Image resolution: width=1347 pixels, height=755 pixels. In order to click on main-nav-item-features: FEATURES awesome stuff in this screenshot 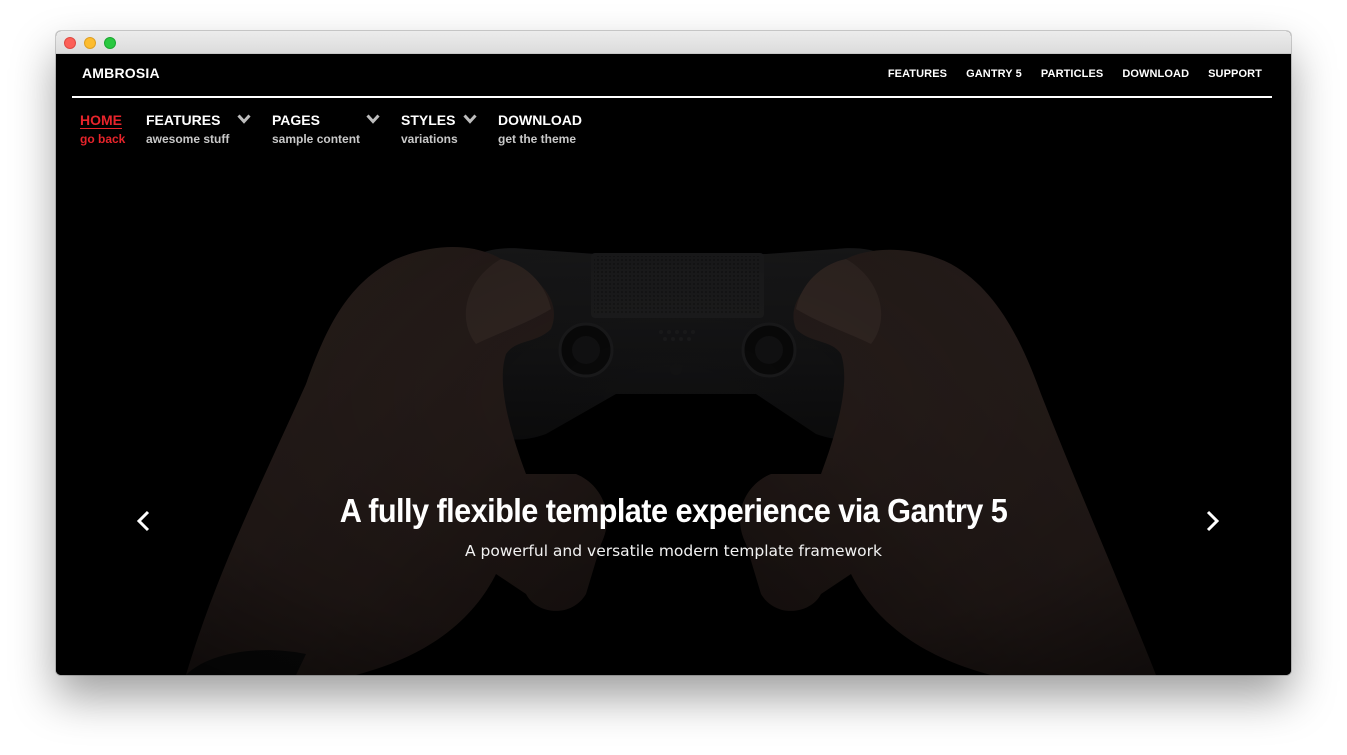, I will do `click(187, 129)`.